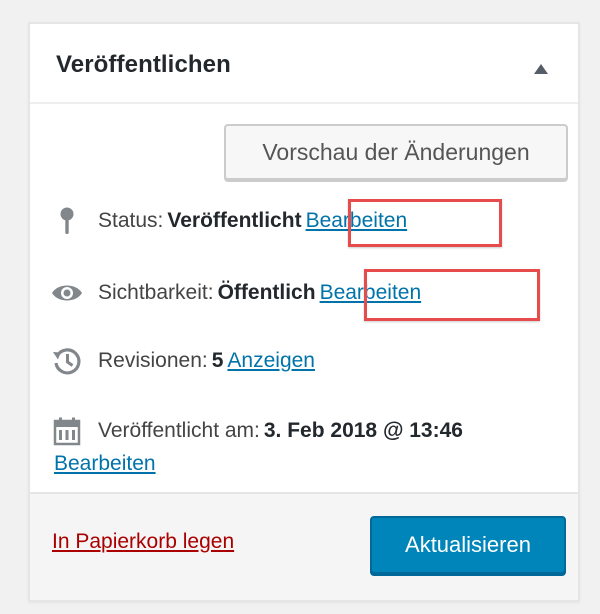  What do you see at coordinates (131, 220) in the screenshot?
I see `status-label: Status:` at bounding box center [131, 220].